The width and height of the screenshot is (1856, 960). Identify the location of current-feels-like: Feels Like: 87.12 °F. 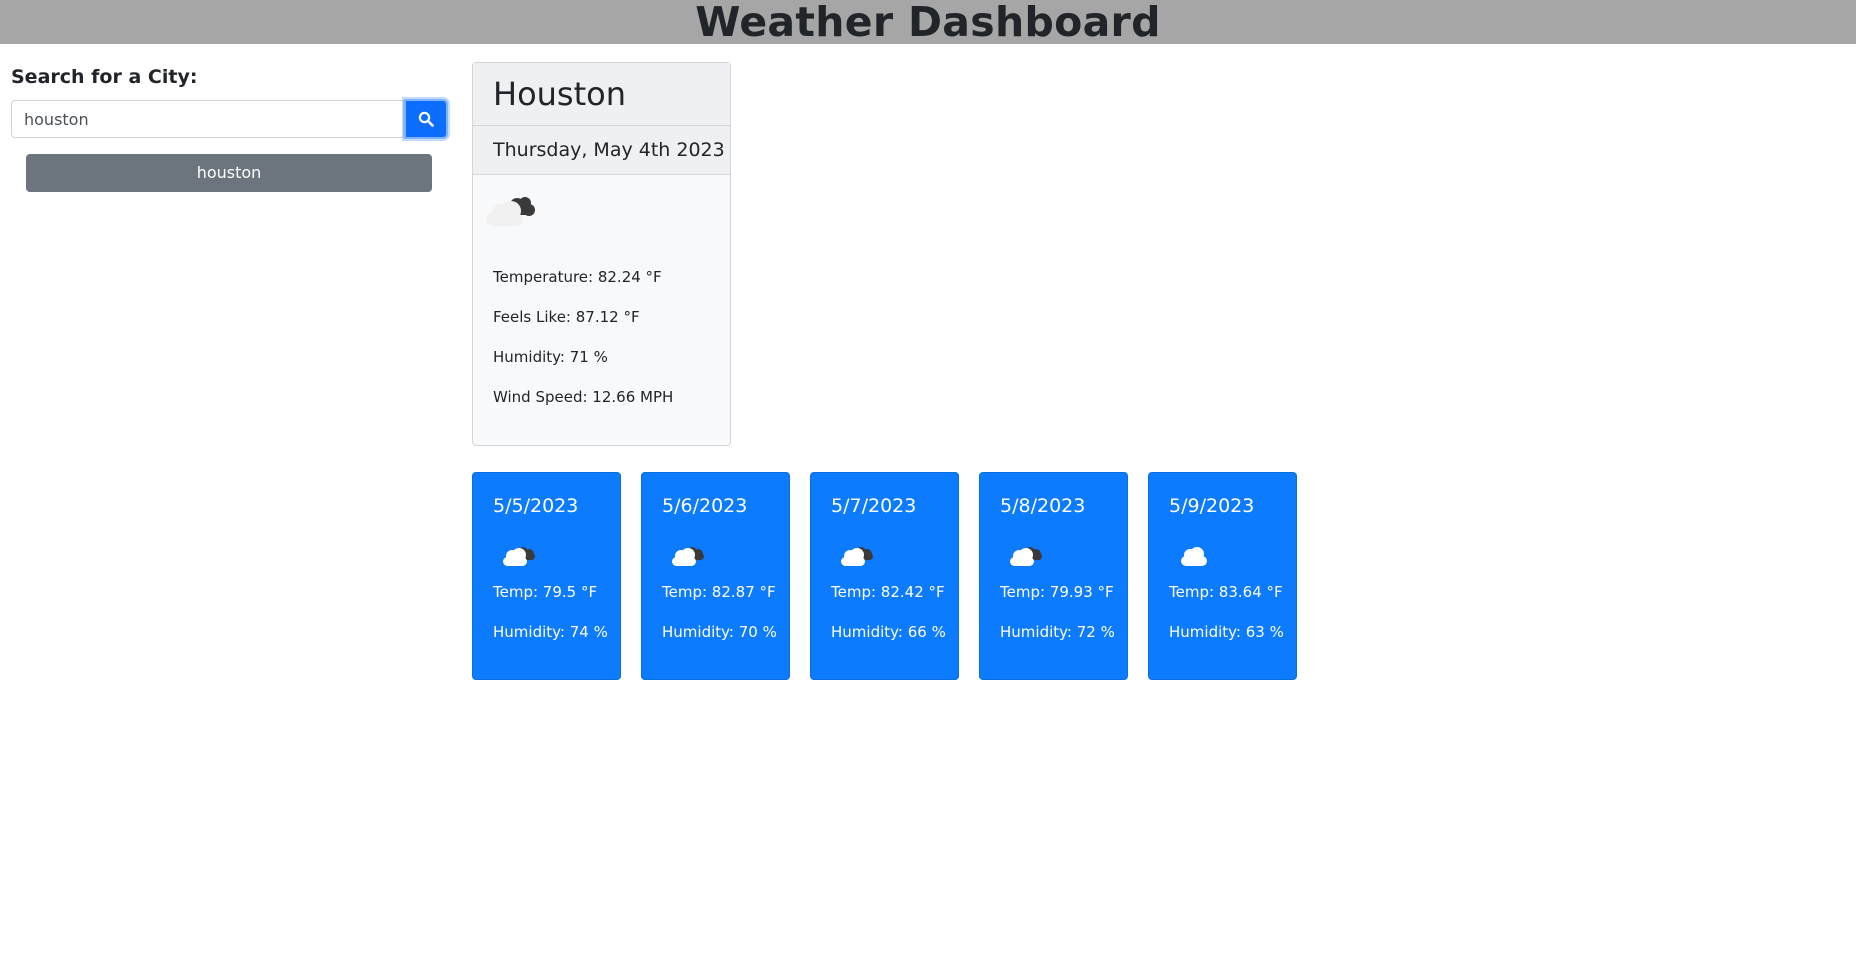
(566, 317).